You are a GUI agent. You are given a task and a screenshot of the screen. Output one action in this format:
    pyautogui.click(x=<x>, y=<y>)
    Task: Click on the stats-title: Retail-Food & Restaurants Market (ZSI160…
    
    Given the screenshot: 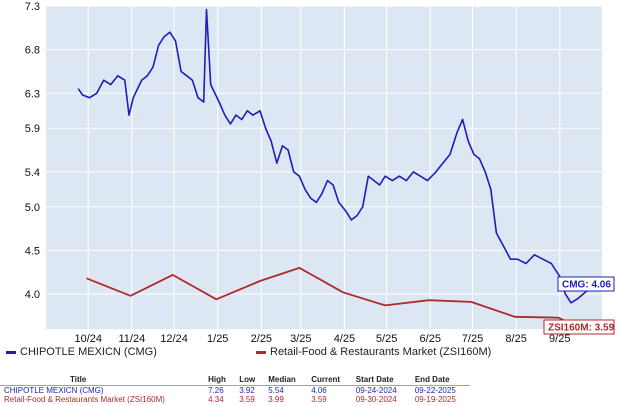 What is the action you would take?
    pyautogui.click(x=84, y=399)
    